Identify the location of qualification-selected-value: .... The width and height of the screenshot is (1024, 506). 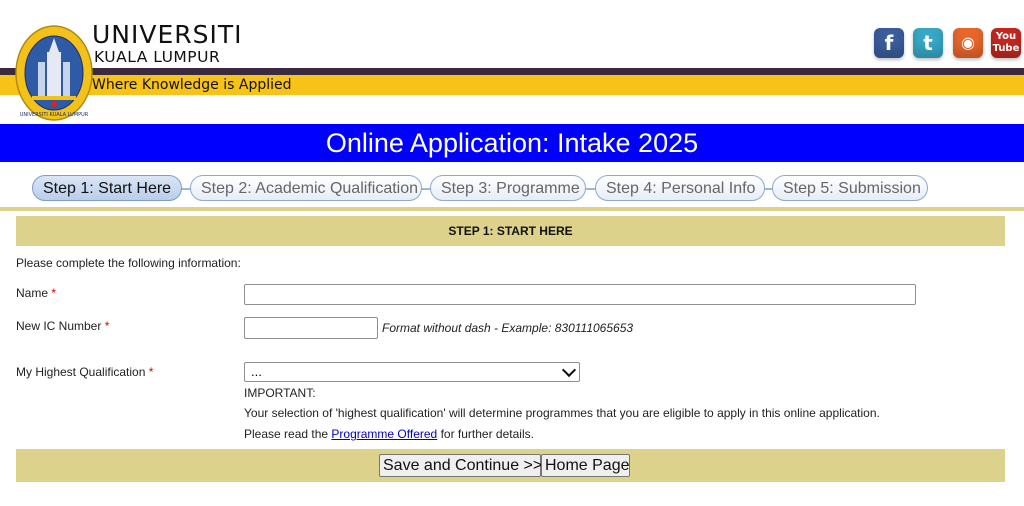
(256, 371).